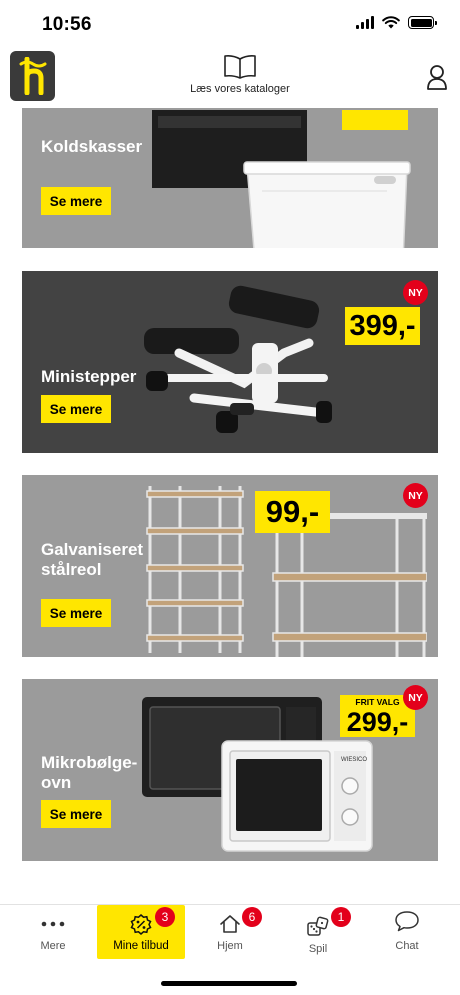 The image size is (460, 995). I want to click on chat-icon, so click(407, 921).